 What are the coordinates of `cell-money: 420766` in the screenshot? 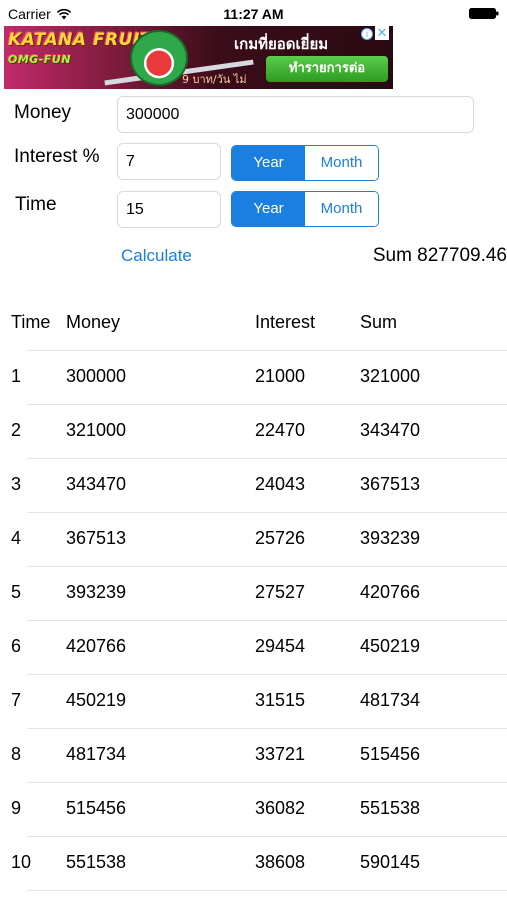 It's located at (96, 646).